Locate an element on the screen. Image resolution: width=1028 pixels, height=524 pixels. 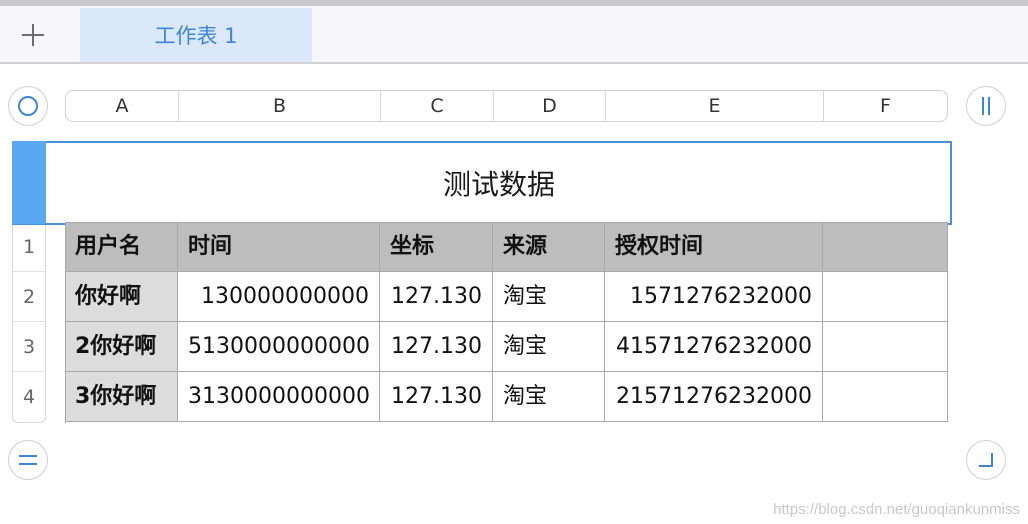
corner-resize-icon is located at coordinates (986, 460).